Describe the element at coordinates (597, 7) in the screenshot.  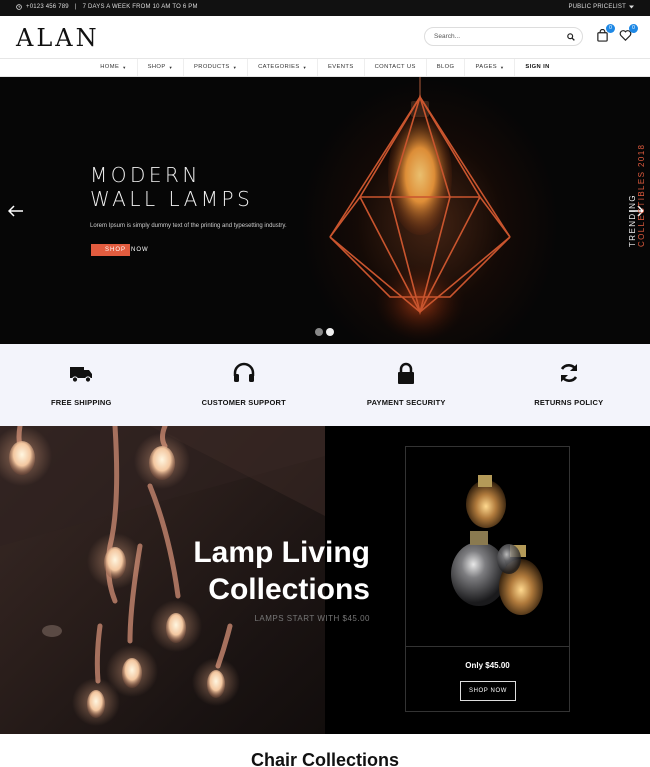
I see `pricelist-label: PUBLIC PRICELIST` at that location.